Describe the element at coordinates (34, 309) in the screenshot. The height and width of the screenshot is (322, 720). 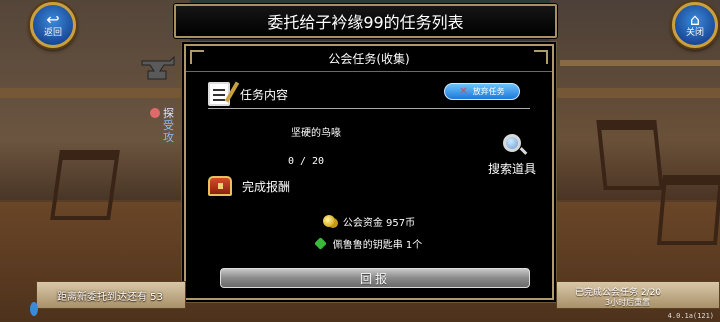
I see `bottom-left-orb-icon` at that location.